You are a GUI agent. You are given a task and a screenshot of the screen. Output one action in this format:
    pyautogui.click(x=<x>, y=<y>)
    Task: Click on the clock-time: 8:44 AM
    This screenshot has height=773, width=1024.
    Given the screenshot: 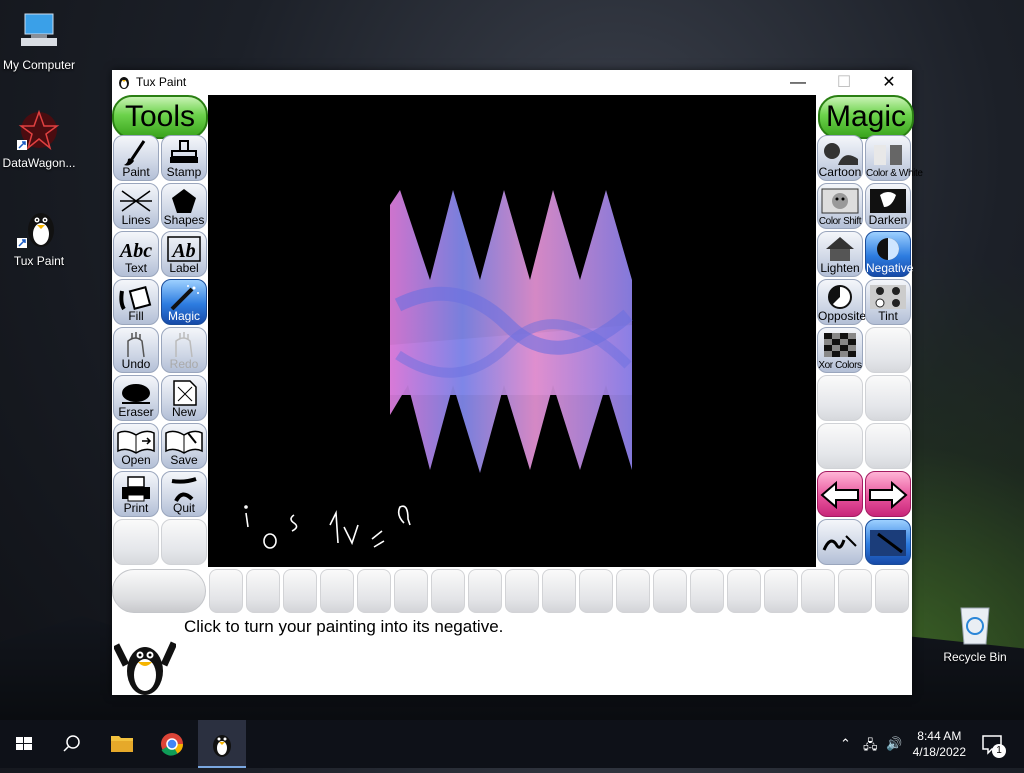 What is the action you would take?
    pyautogui.click(x=939, y=736)
    